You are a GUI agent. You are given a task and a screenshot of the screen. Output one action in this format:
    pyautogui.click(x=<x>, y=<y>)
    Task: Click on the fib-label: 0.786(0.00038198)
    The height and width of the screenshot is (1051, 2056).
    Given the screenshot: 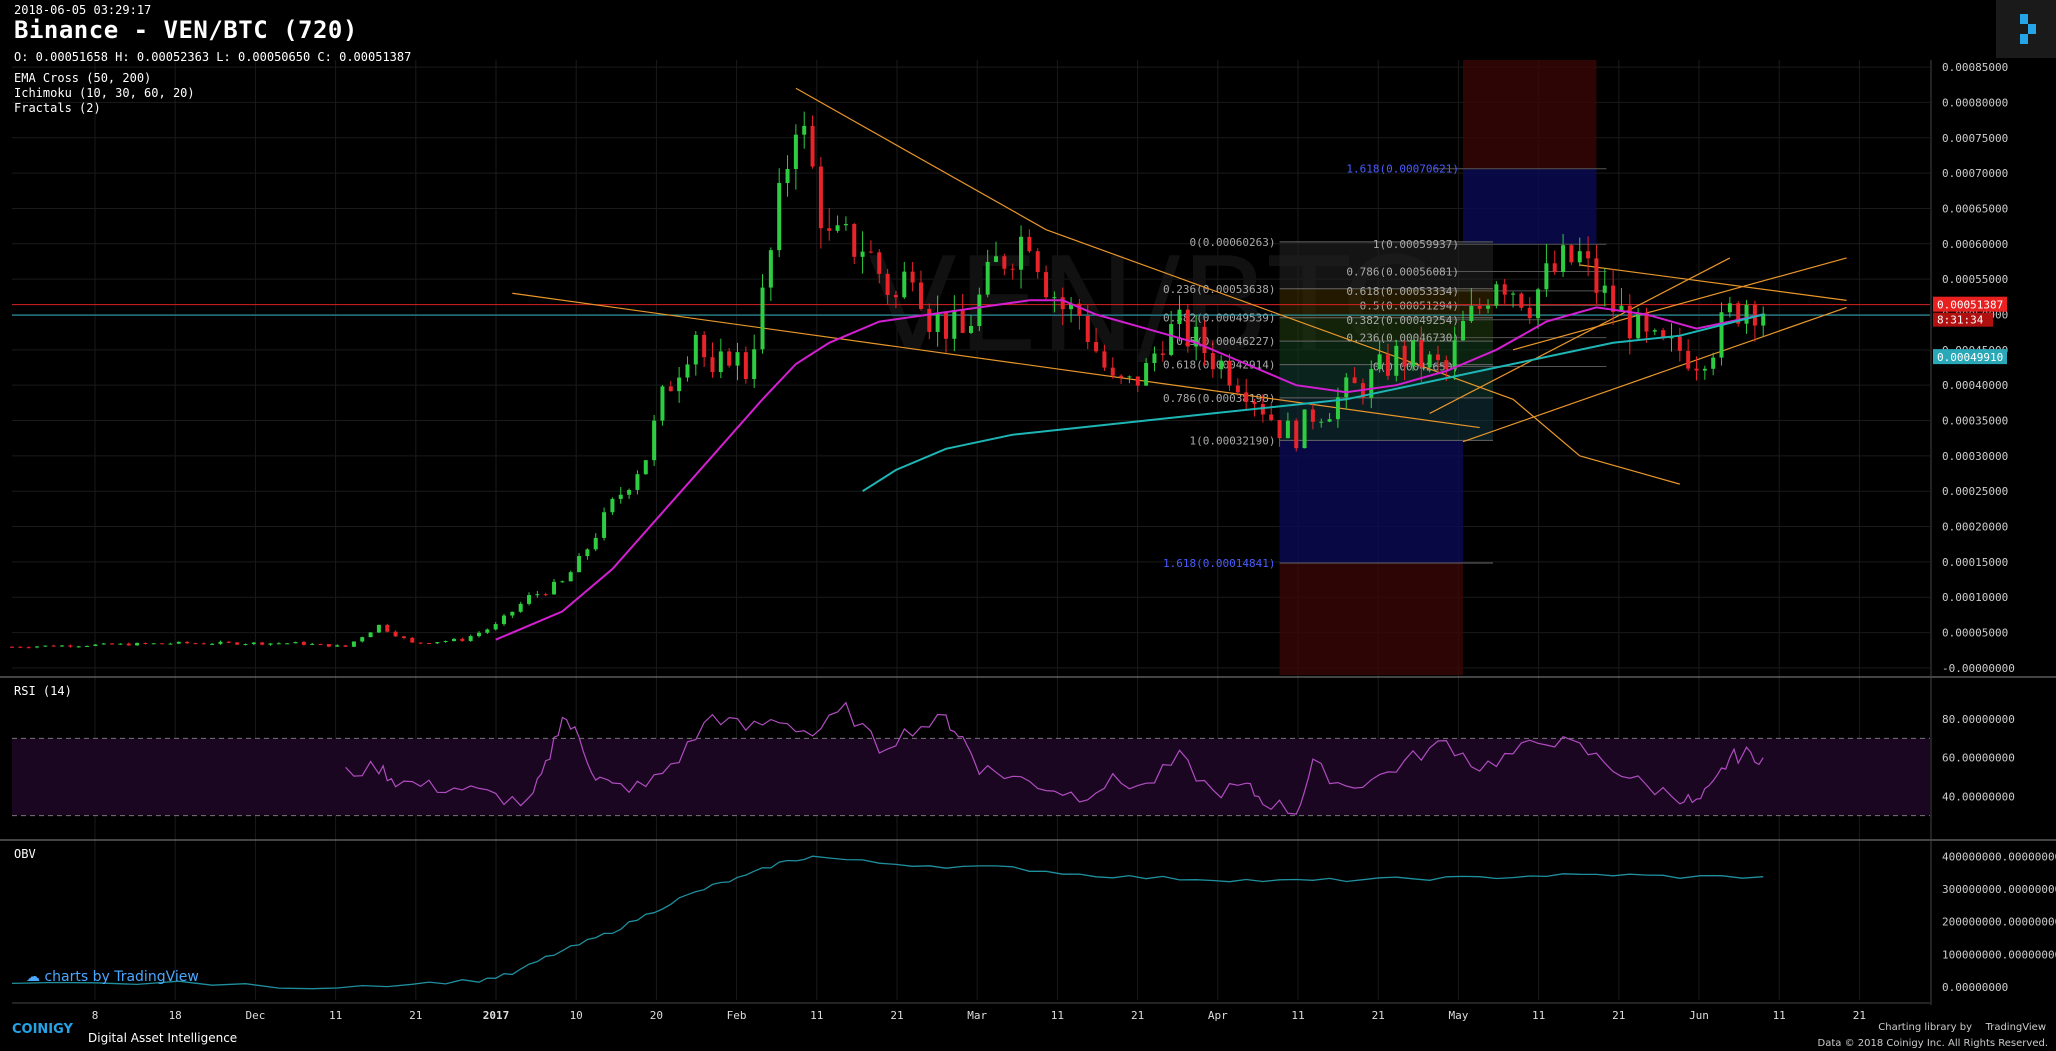 What is the action you would take?
    pyautogui.click(x=1219, y=398)
    